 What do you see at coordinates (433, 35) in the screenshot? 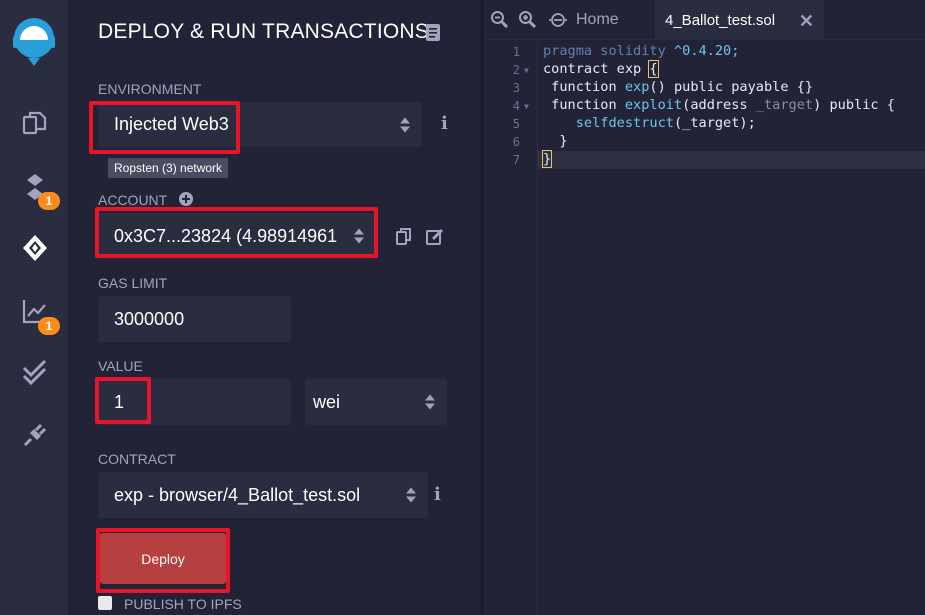
I see `documentation-icon` at bounding box center [433, 35].